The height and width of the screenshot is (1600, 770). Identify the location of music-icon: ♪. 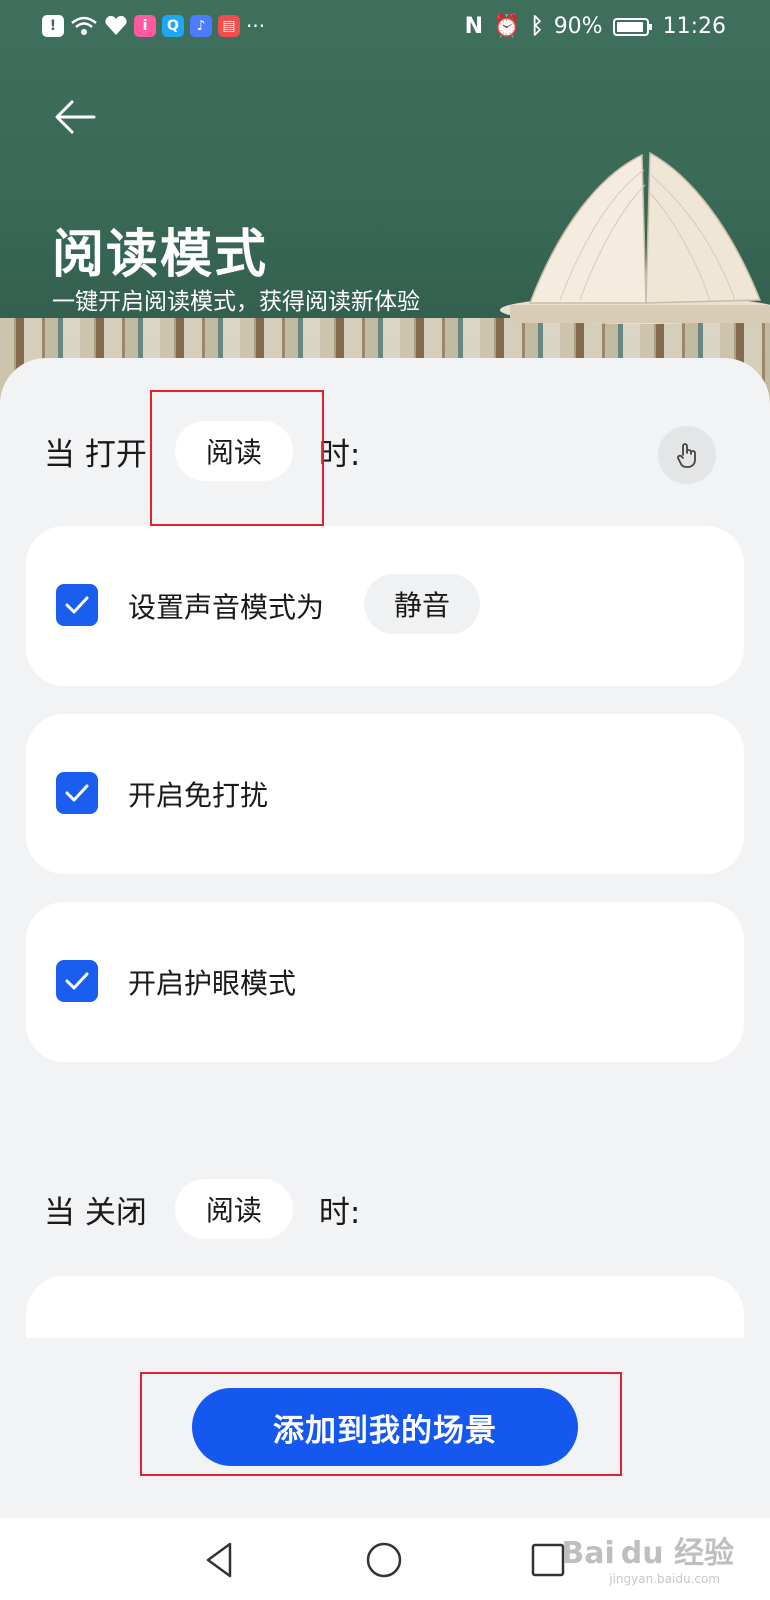
(201, 26).